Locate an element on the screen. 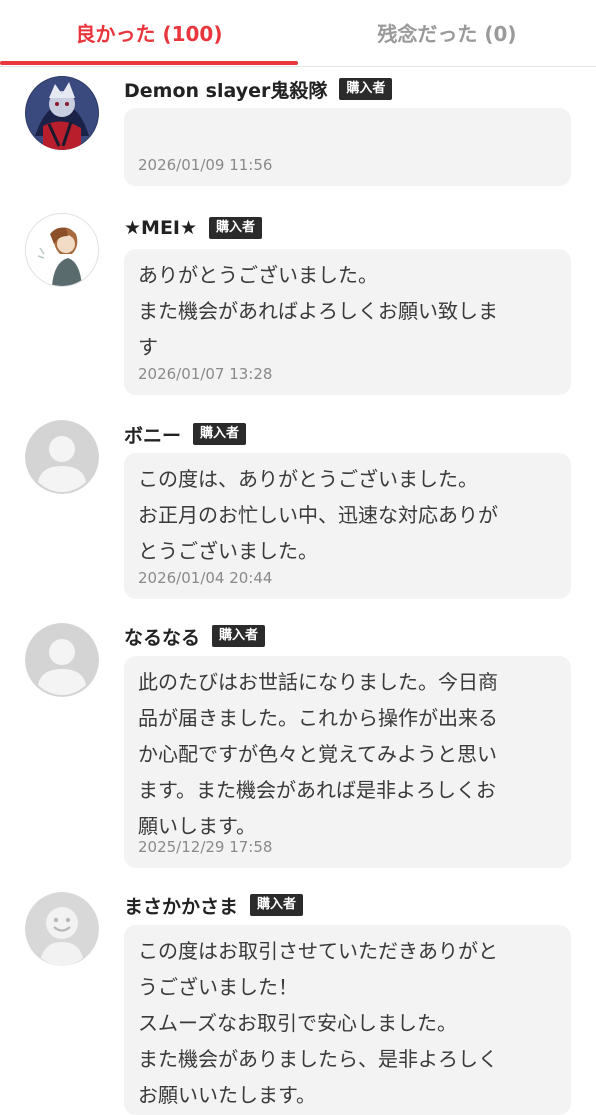 Image resolution: width=596 pixels, height=1115 pixels. review-date: 2026/01/07 13:28 is located at coordinates (205, 374).